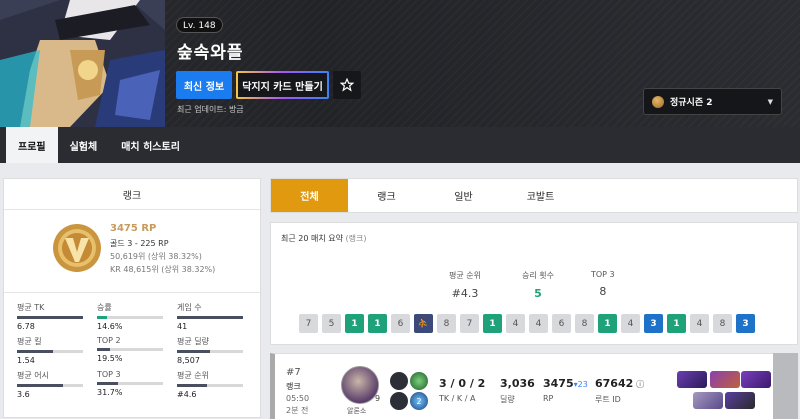 Image resolution: width=800 pixels, height=419 pixels. I want to click on stat-value: 6.78, so click(26, 326).